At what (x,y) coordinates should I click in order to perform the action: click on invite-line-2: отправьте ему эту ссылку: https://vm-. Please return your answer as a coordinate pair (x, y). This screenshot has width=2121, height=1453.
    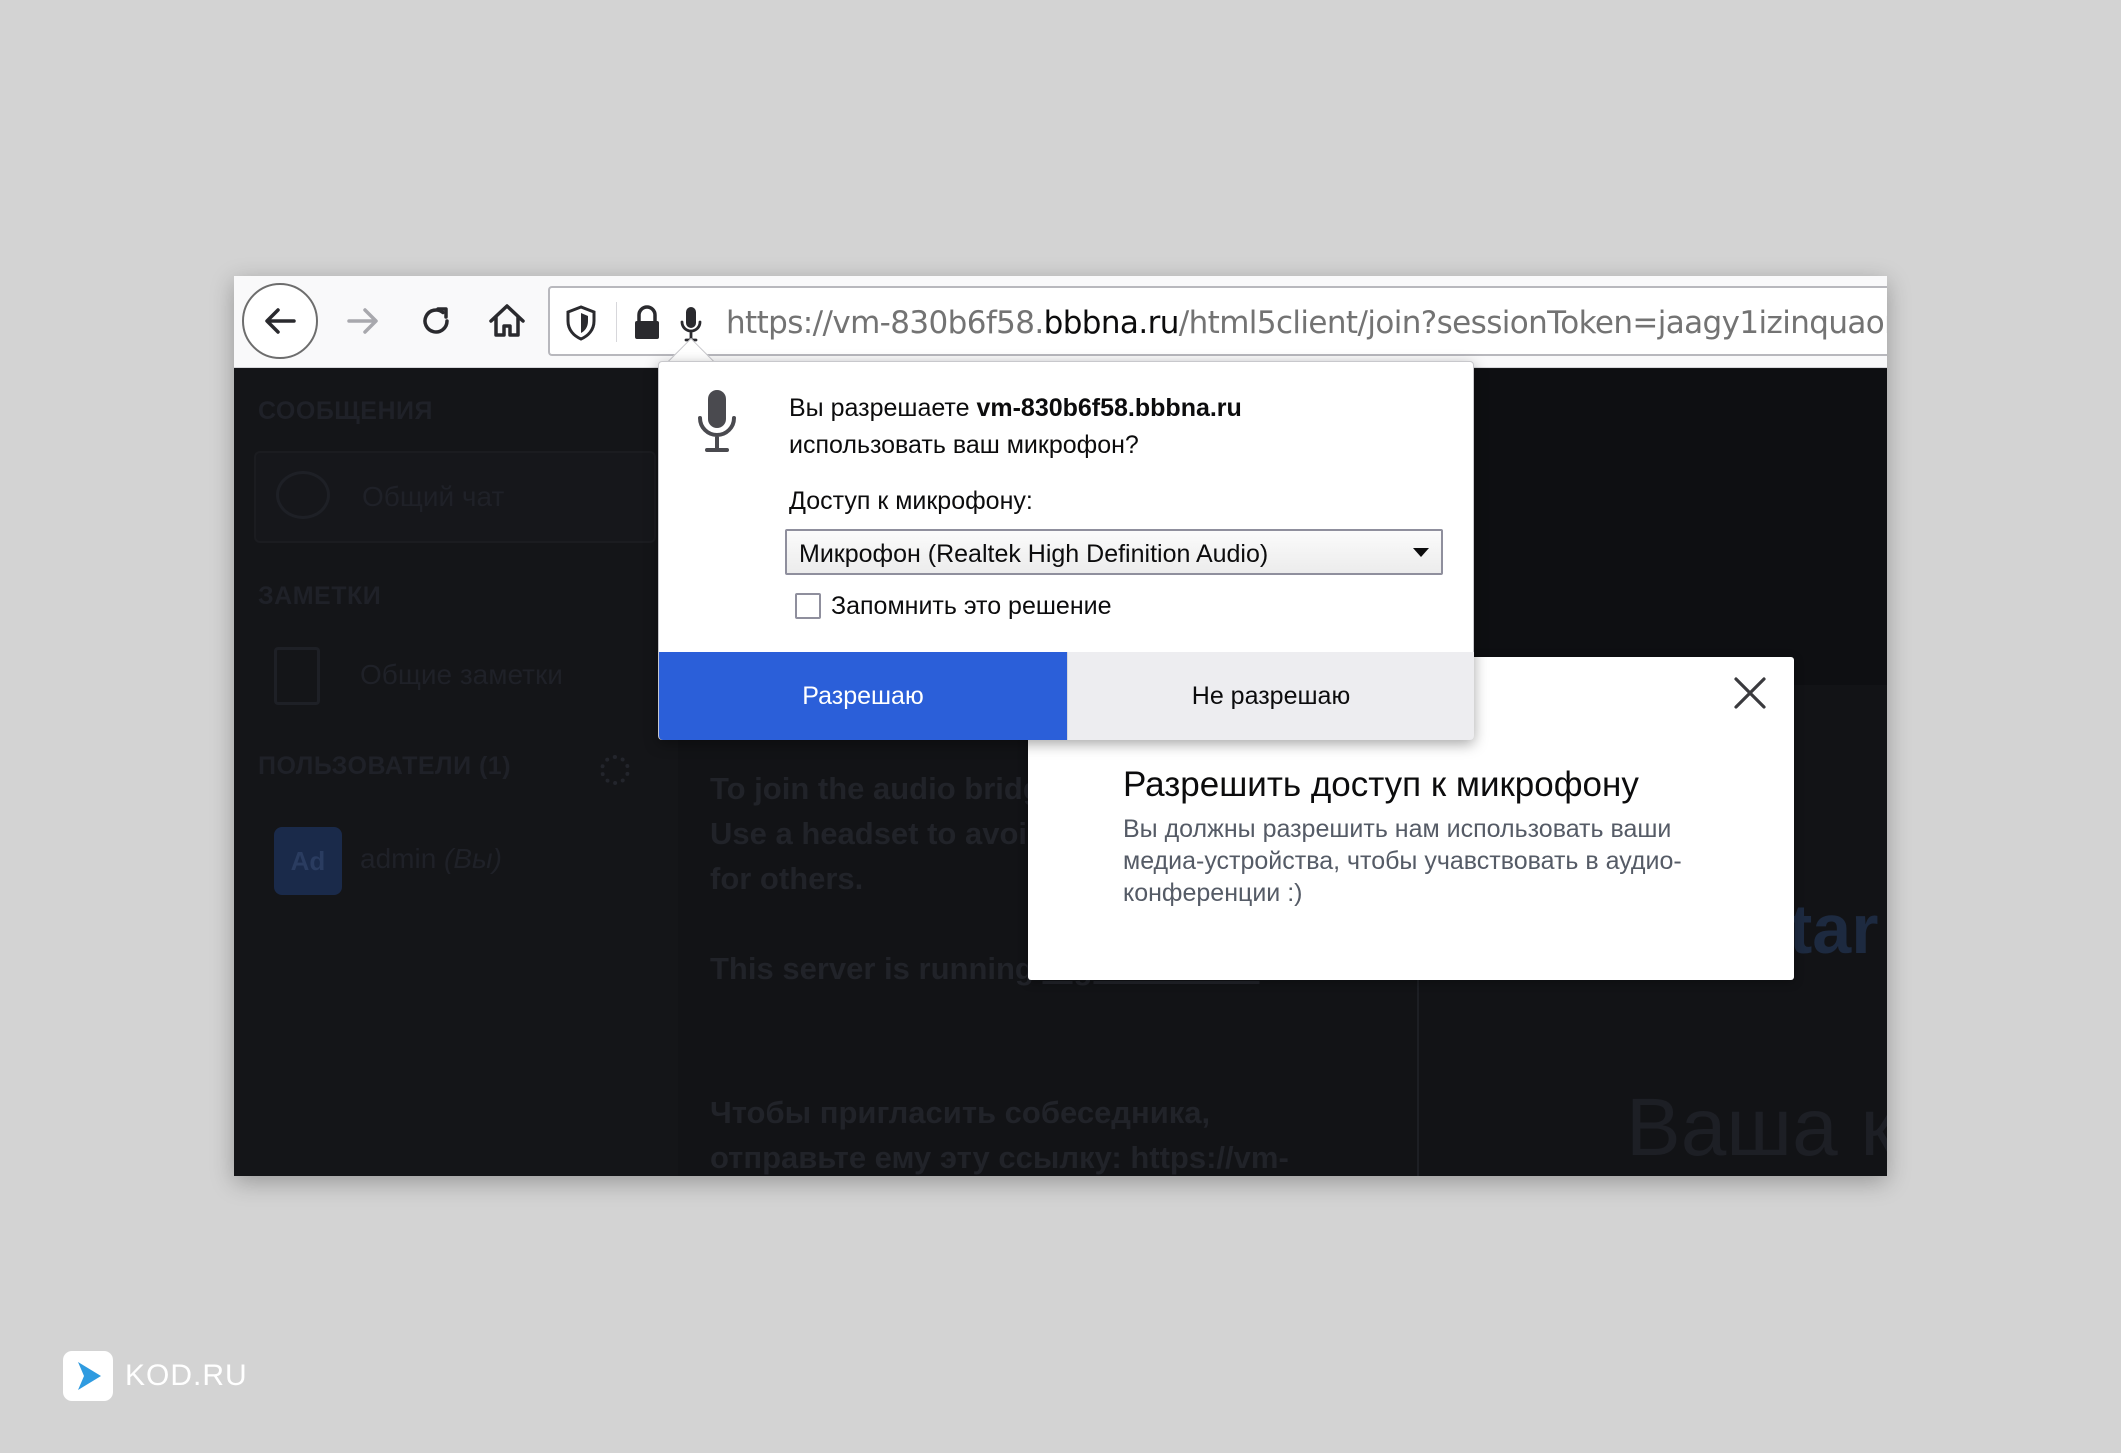
    Looking at the image, I should click on (999, 1157).